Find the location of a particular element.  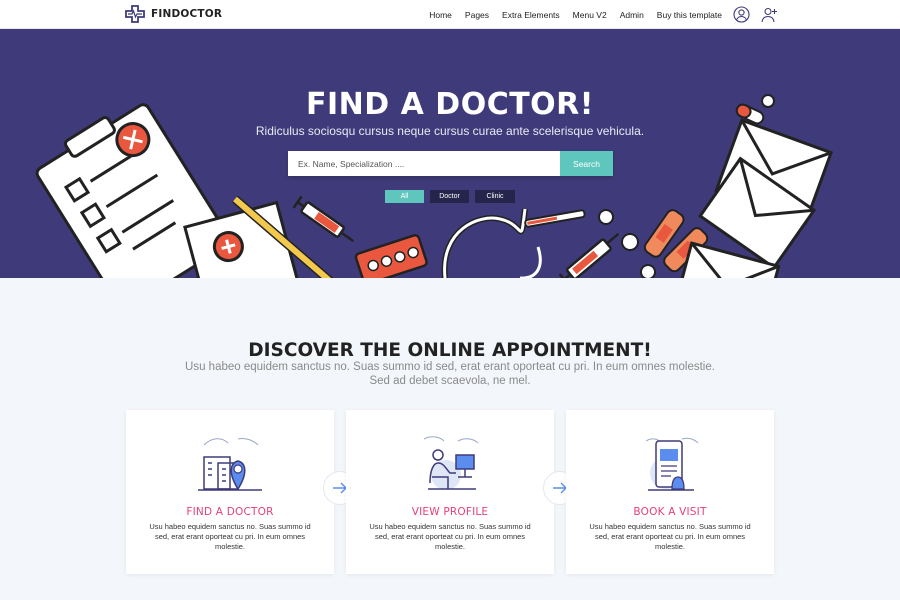

medical-cross-logo-icon is located at coordinates (135, 14).